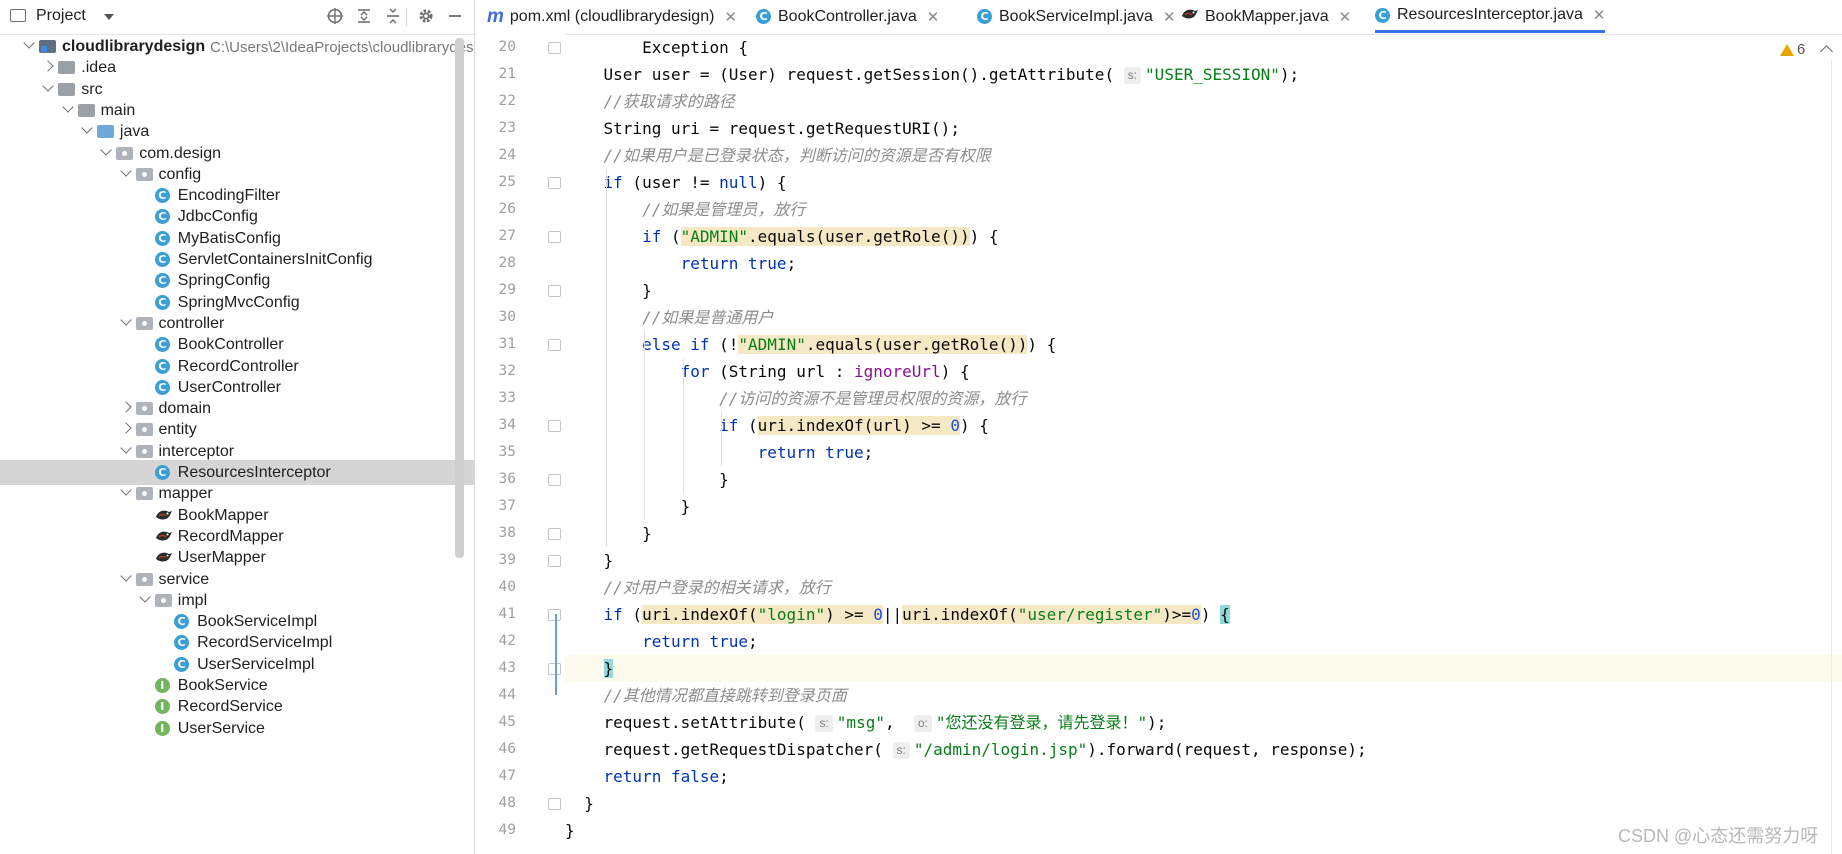 The width and height of the screenshot is (1842, 854). I want to click on code-token: ,, so click(899, 722).